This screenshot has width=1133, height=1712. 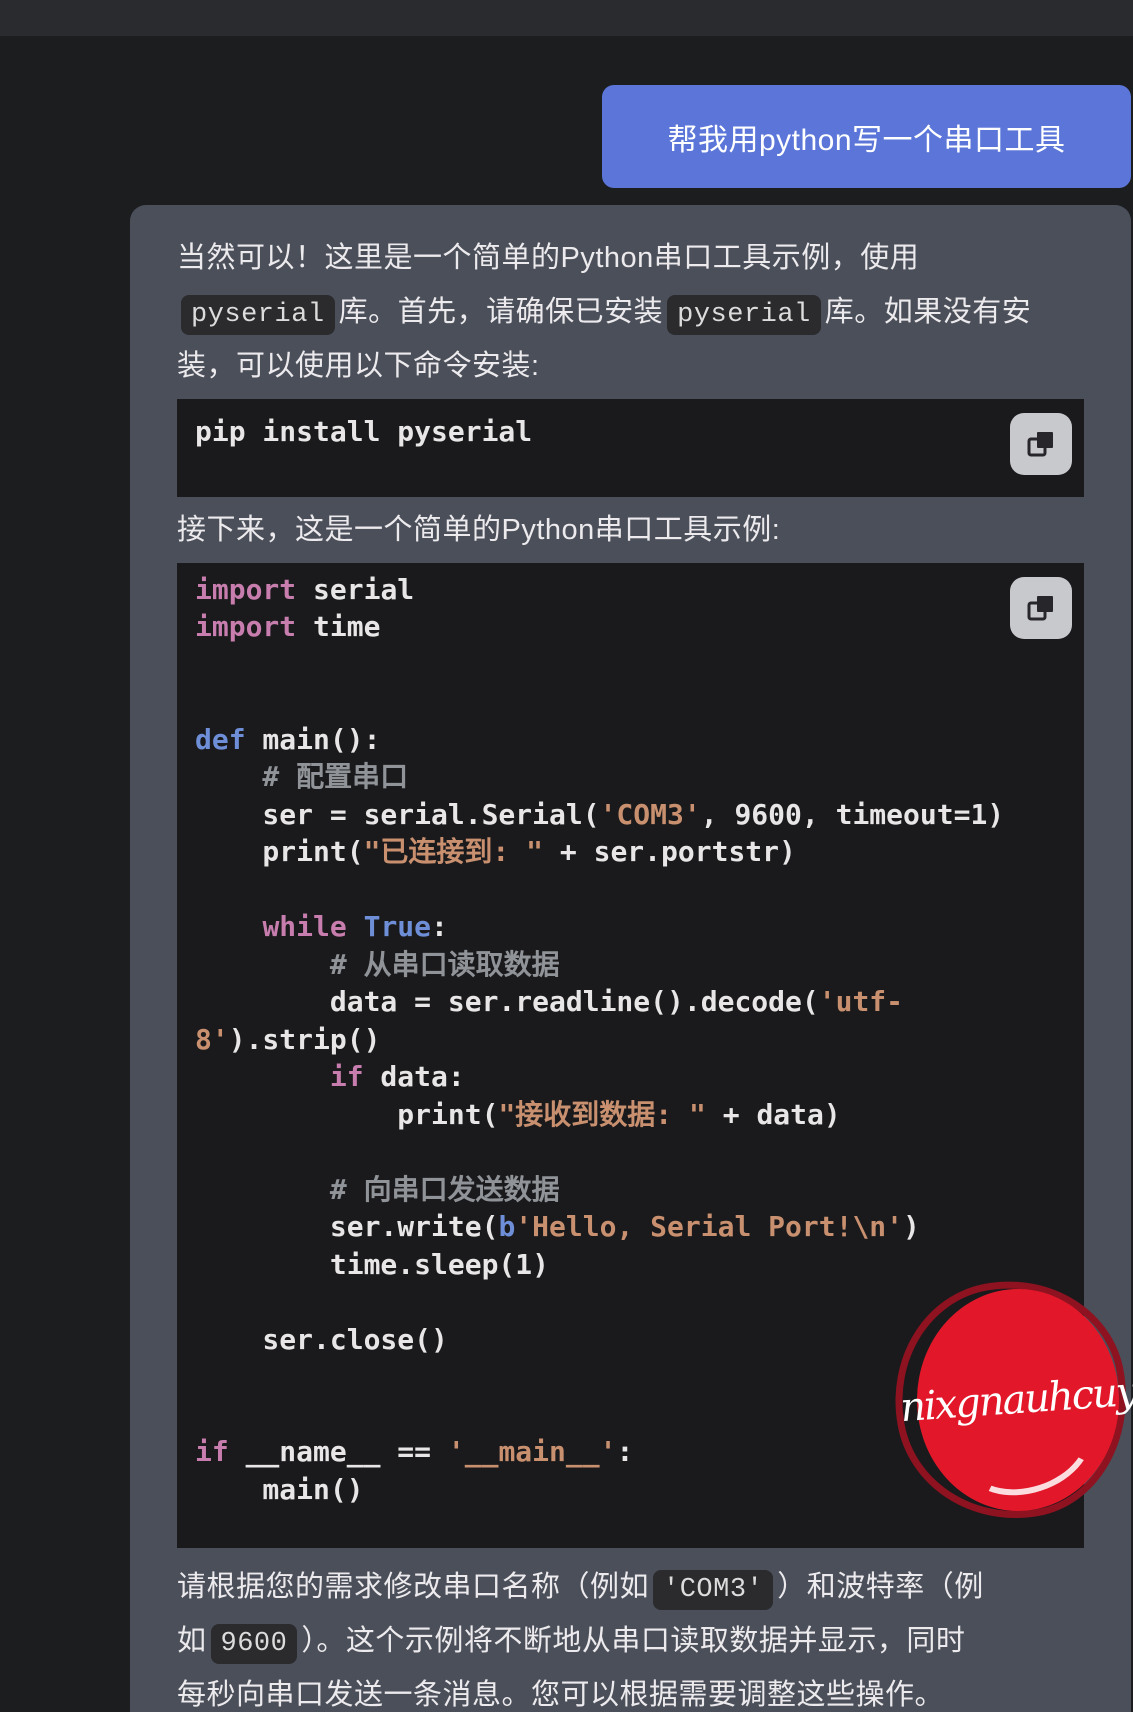 What do you see at coordinates (355, 589) in the screenshot?
I see `code-token: serial` at bounding box center [355, 589].